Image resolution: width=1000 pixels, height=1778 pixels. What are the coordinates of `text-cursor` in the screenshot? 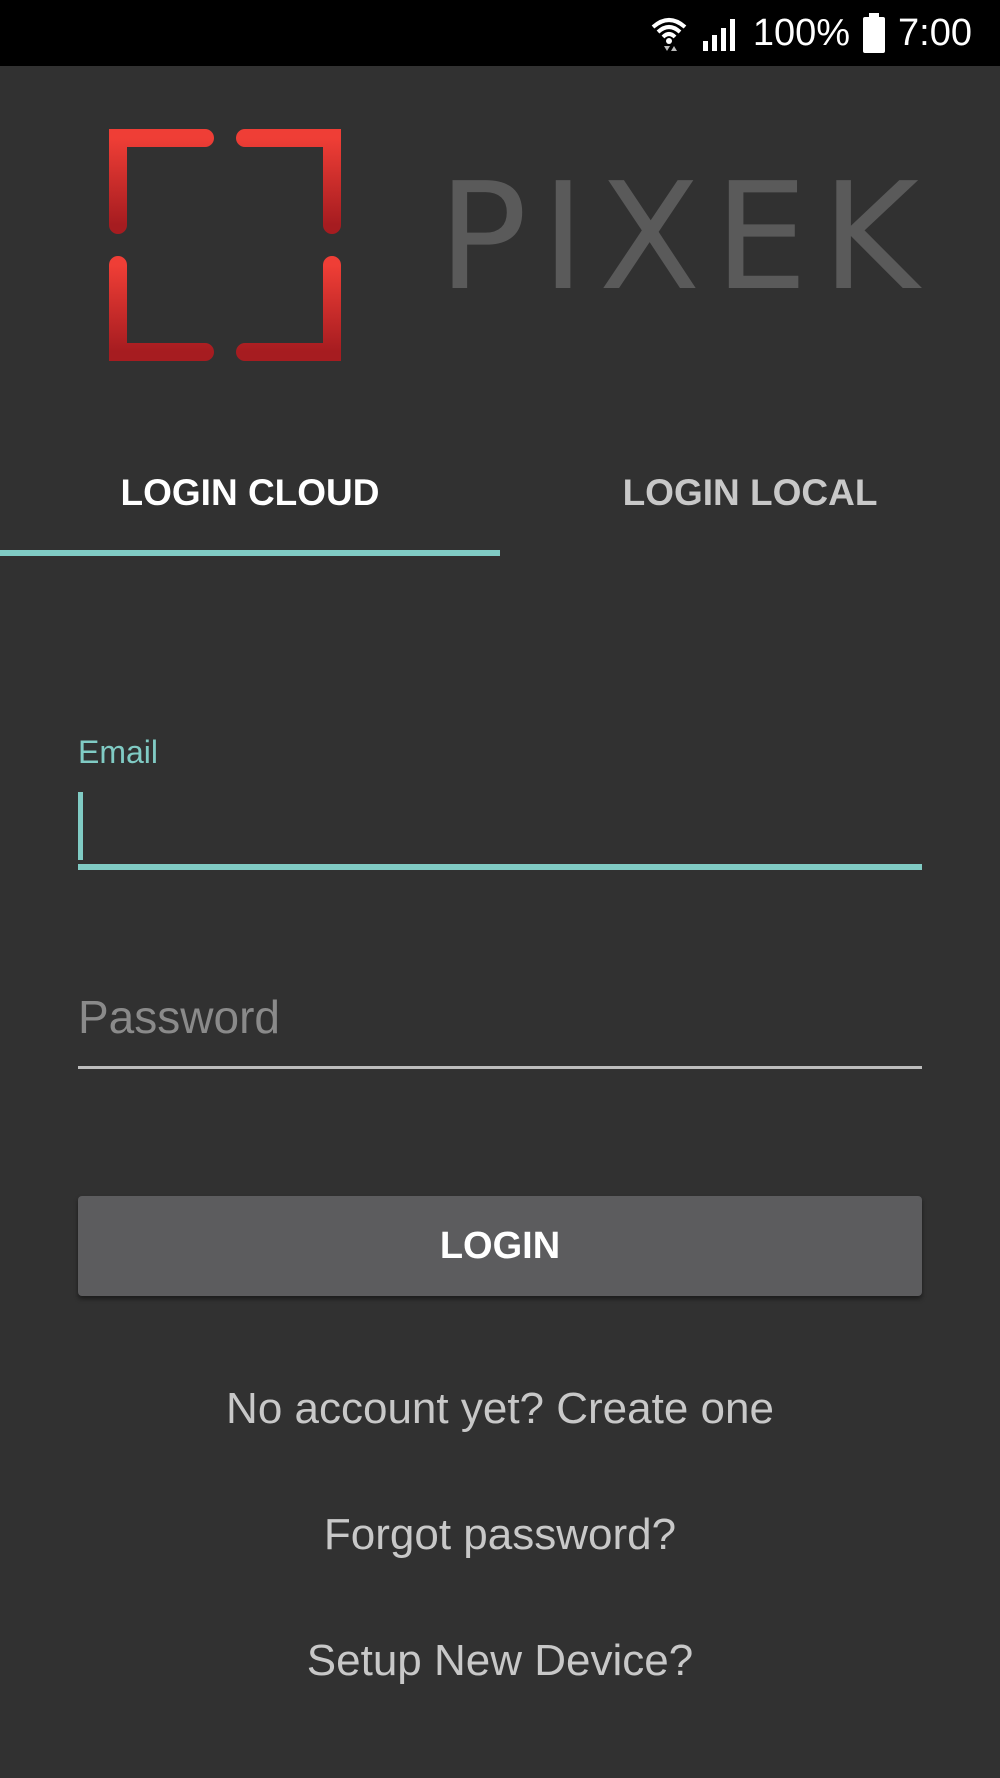 It's located at (80, 826).